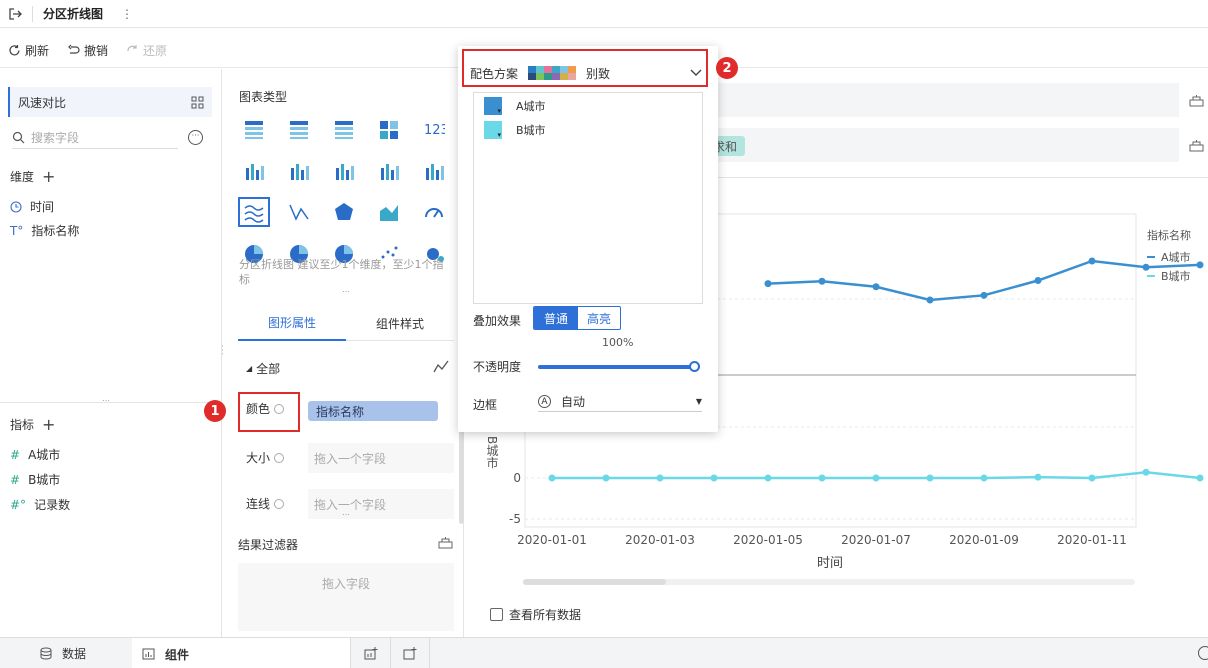 The height and width of the screenshot is (668, 1208). Describe the element at coordinates (381, 458) in the screenshot. I see `size-drop-zone: 拖入一个字段` at that location.